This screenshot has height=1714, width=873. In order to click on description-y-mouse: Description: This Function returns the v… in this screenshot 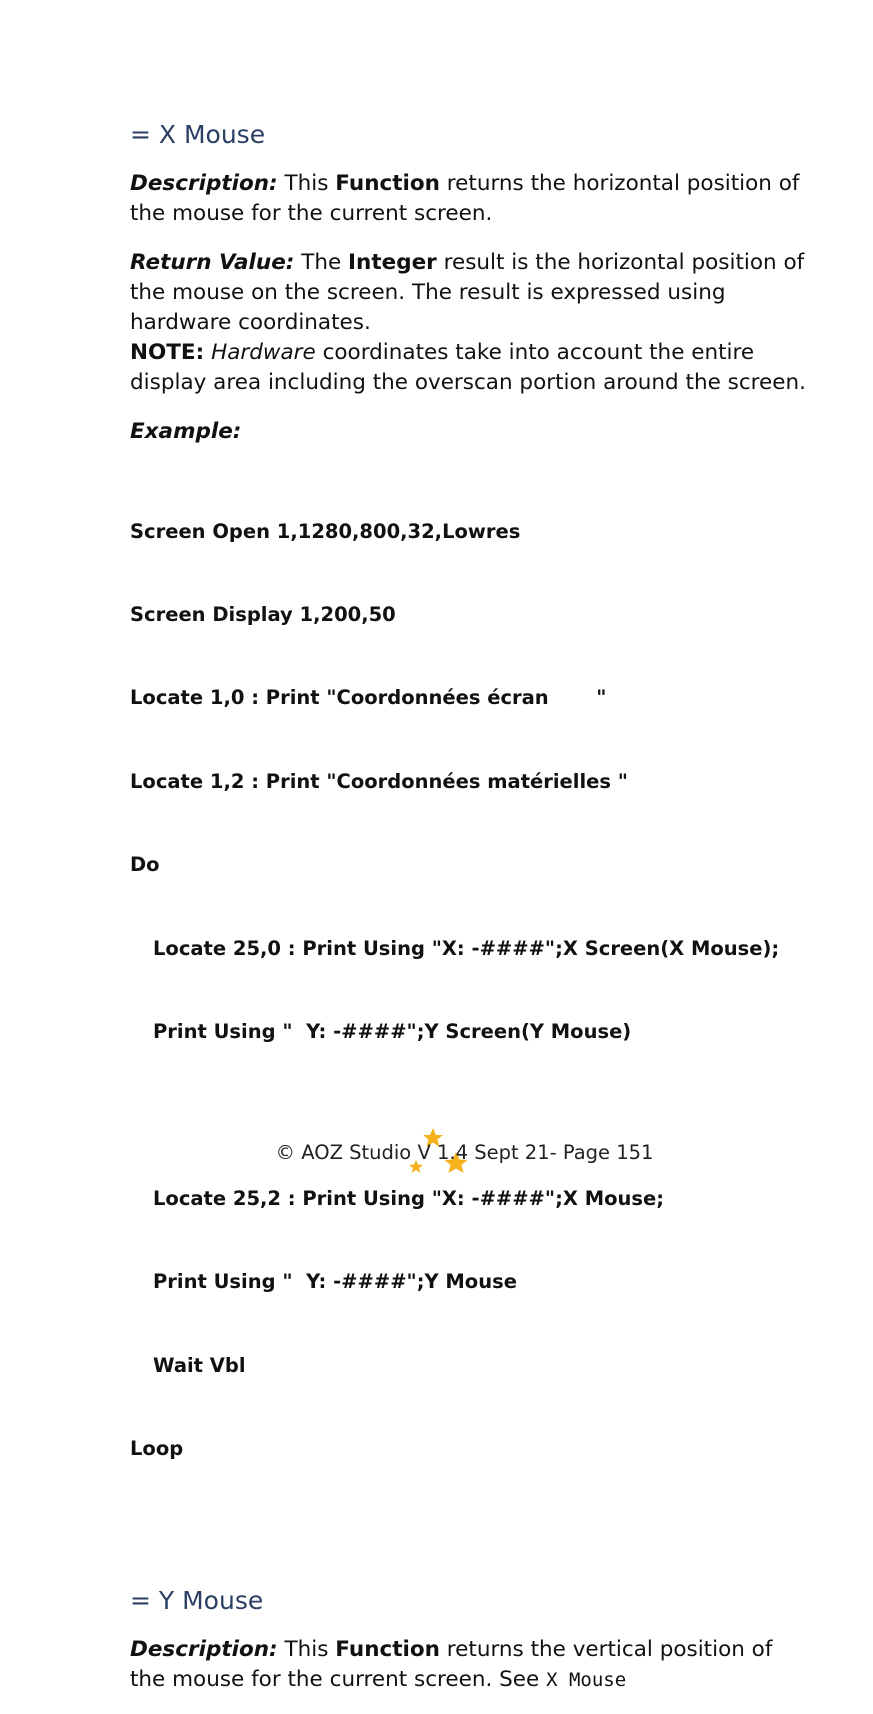, I will do `click(470, 1665)`.